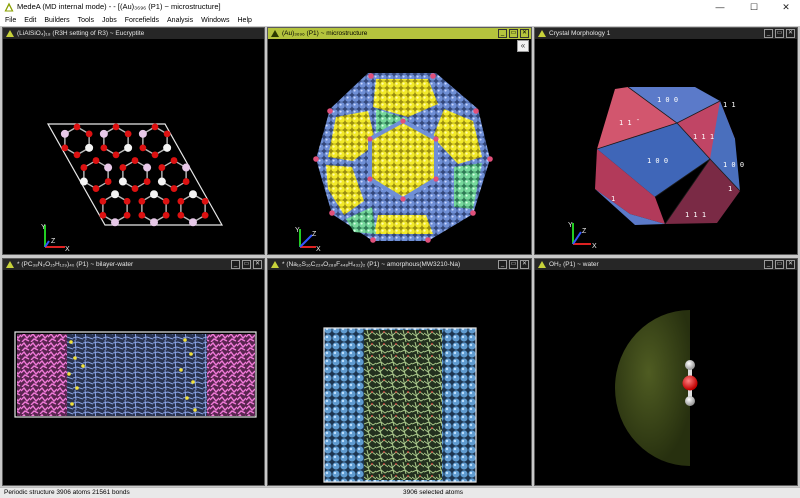 This screenshot has height=498, width=800. I want to click on water-molecule, so click(656, 388).